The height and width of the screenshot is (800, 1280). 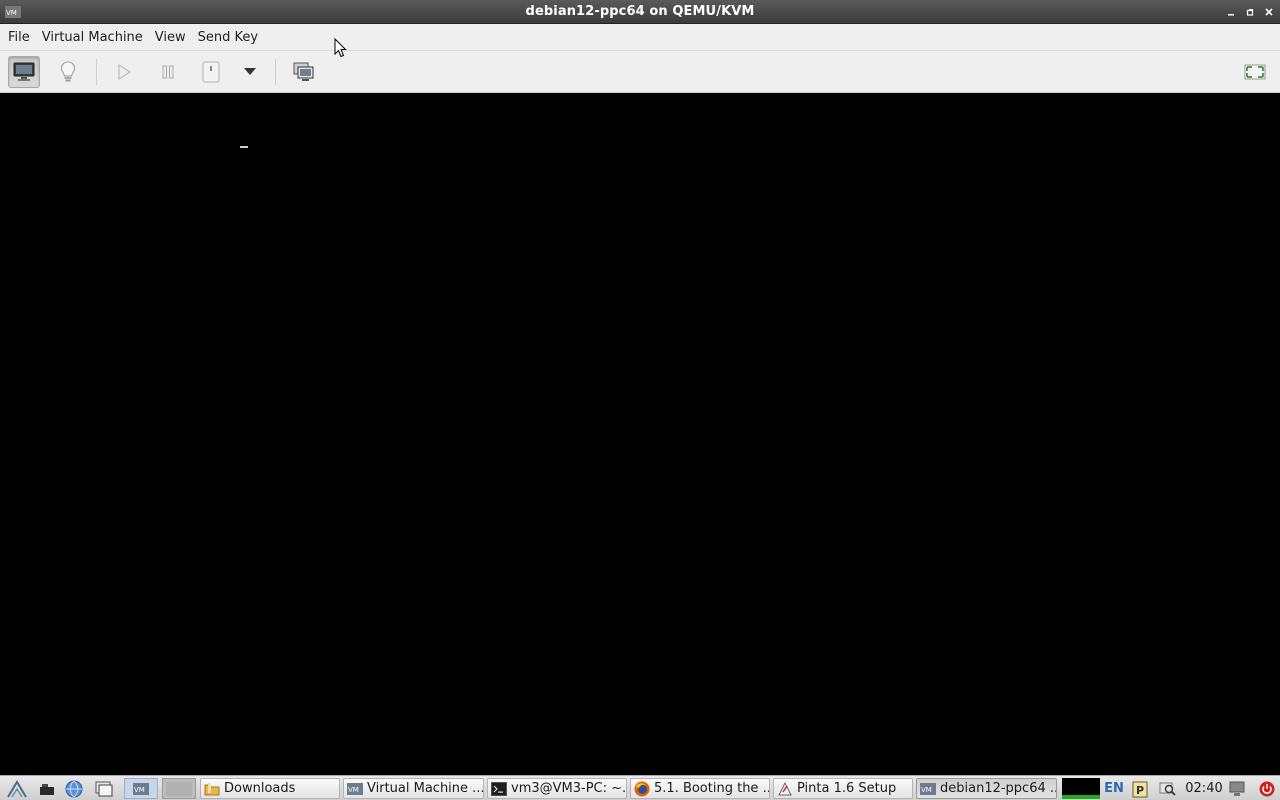 I want to click on details-view-button, so click(x=68, y=72).